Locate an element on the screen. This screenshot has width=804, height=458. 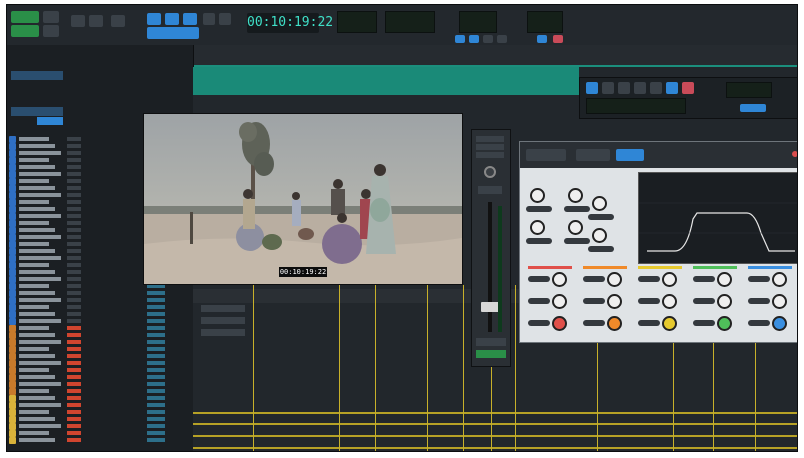
video-clip-region is located at coordinates (386, 81).